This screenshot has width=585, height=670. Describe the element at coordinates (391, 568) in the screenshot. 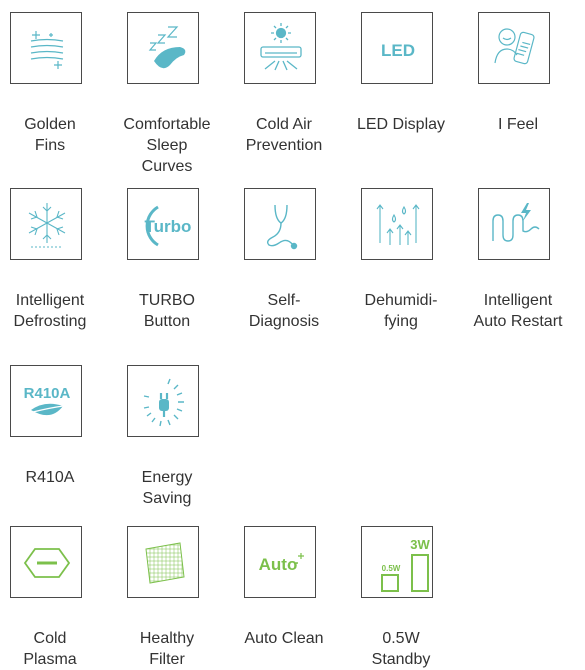

I see `svg-text: 0.5W` at that location.